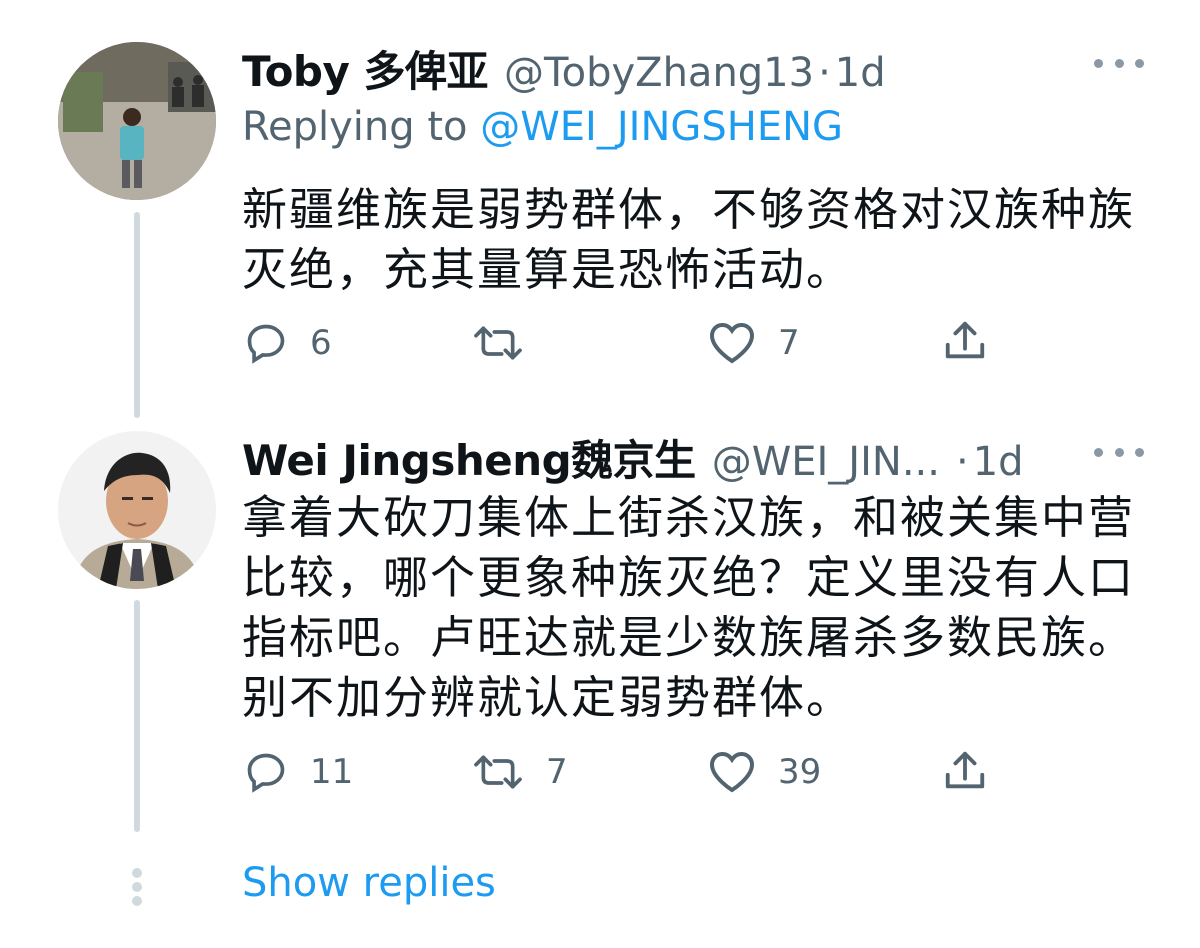 The width and height of the screenshot is (1200, 948). What do you see at coordinates (800, 772) in the screenshot?
I see `like-count: 39` at bounding box center [800, 772].